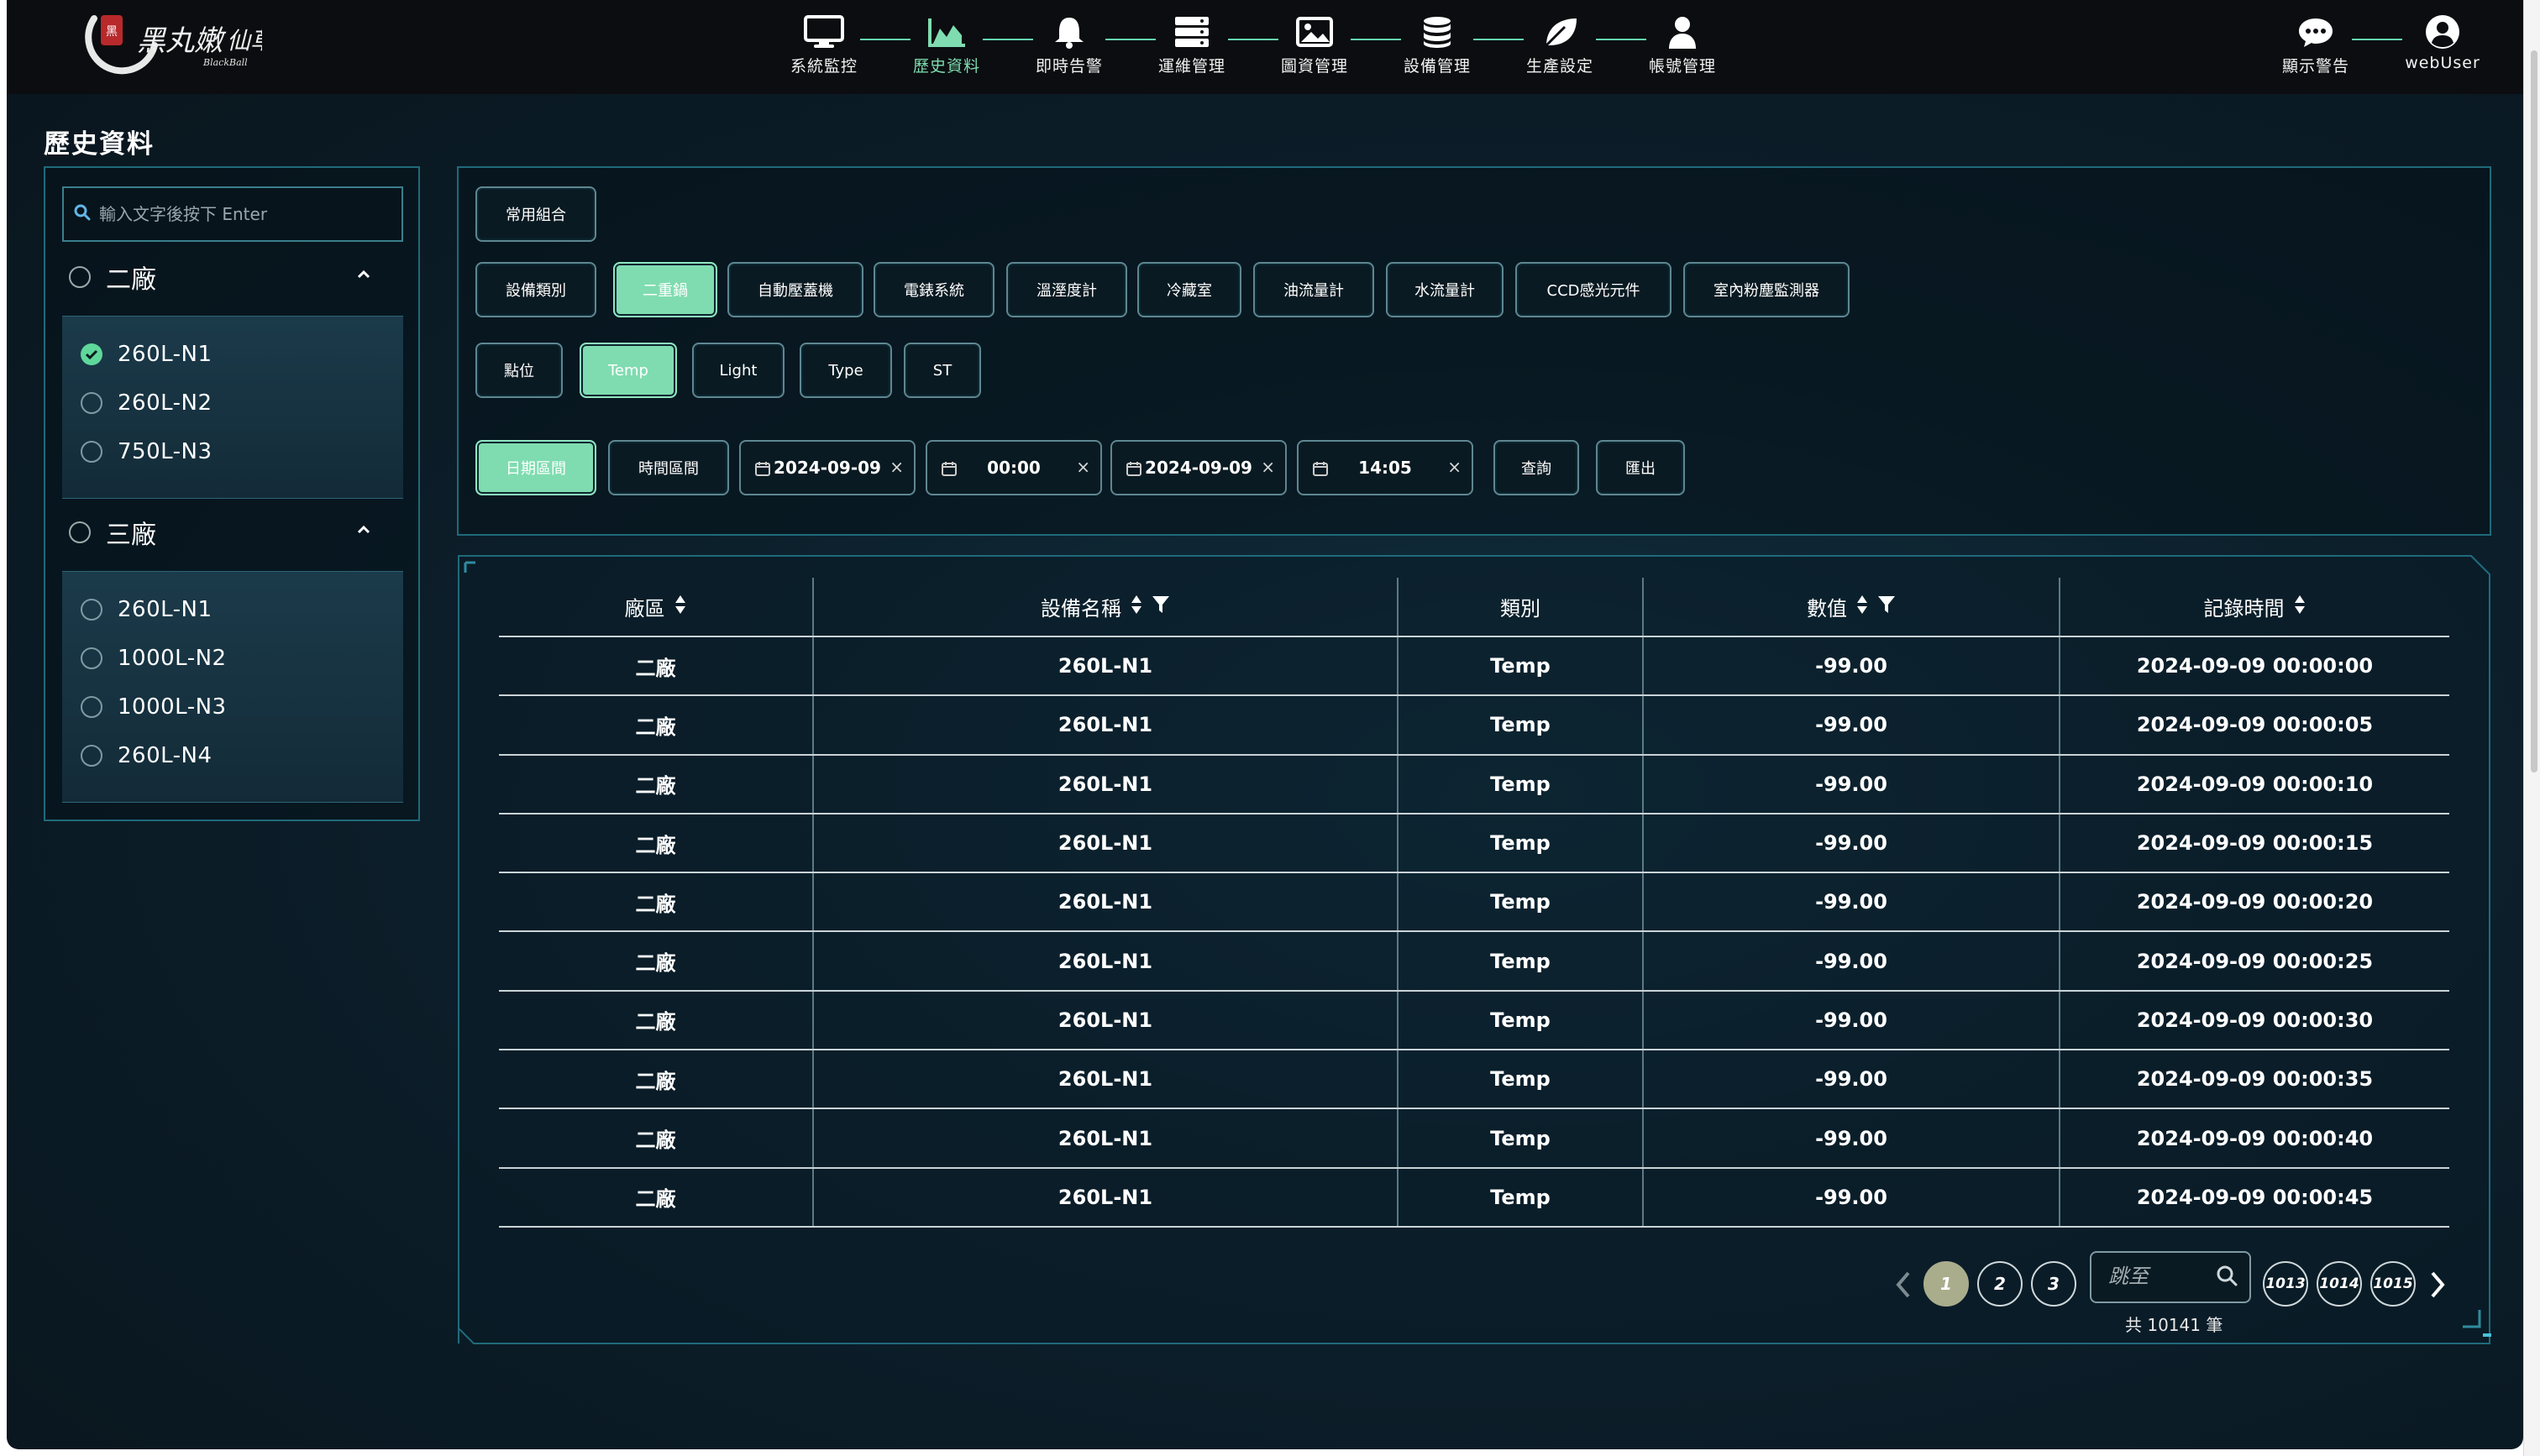  I want to click on nav-label: 設備管理, so click(1437, 66).